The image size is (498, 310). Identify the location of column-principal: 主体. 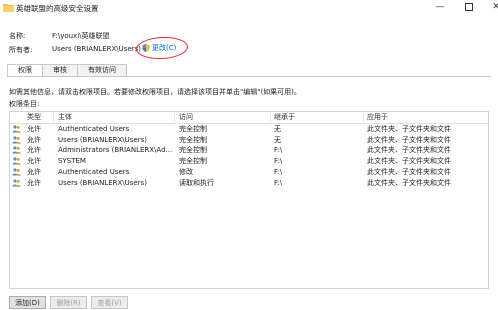
(65, 117).